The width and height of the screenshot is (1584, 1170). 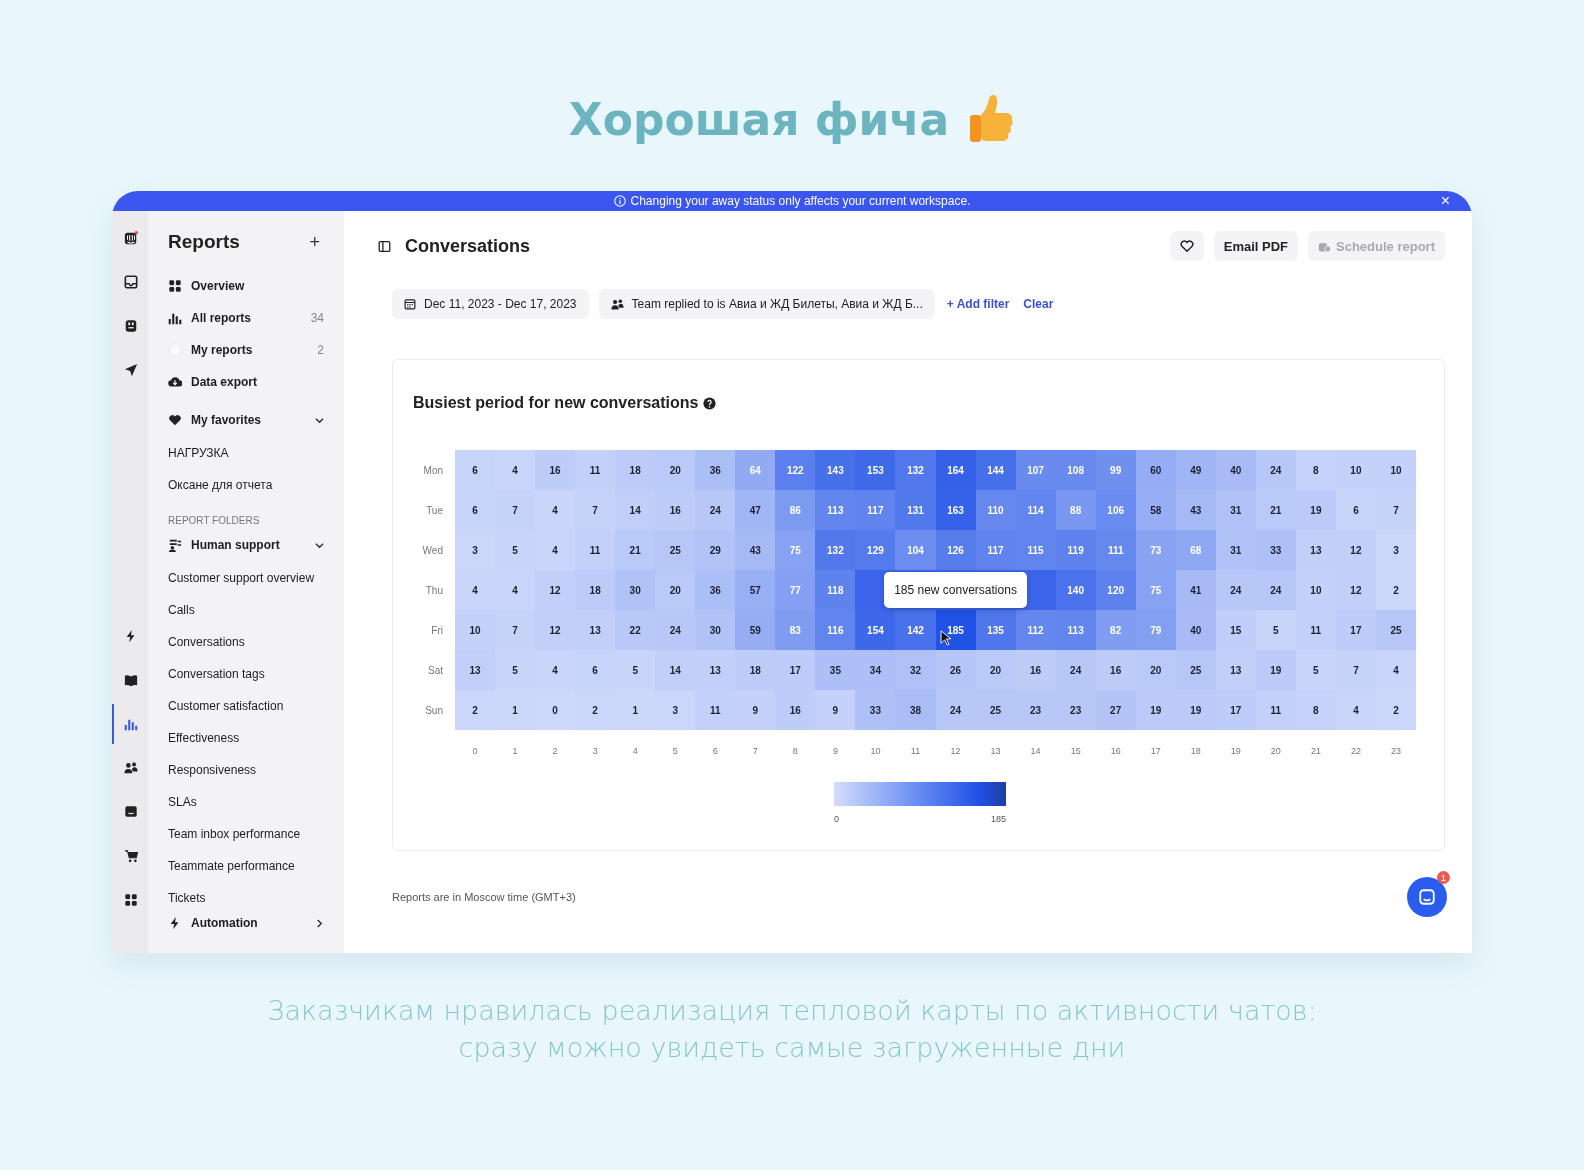 I want to click on email-pdf-button: Email PDF, so click(x=1256, y=246).